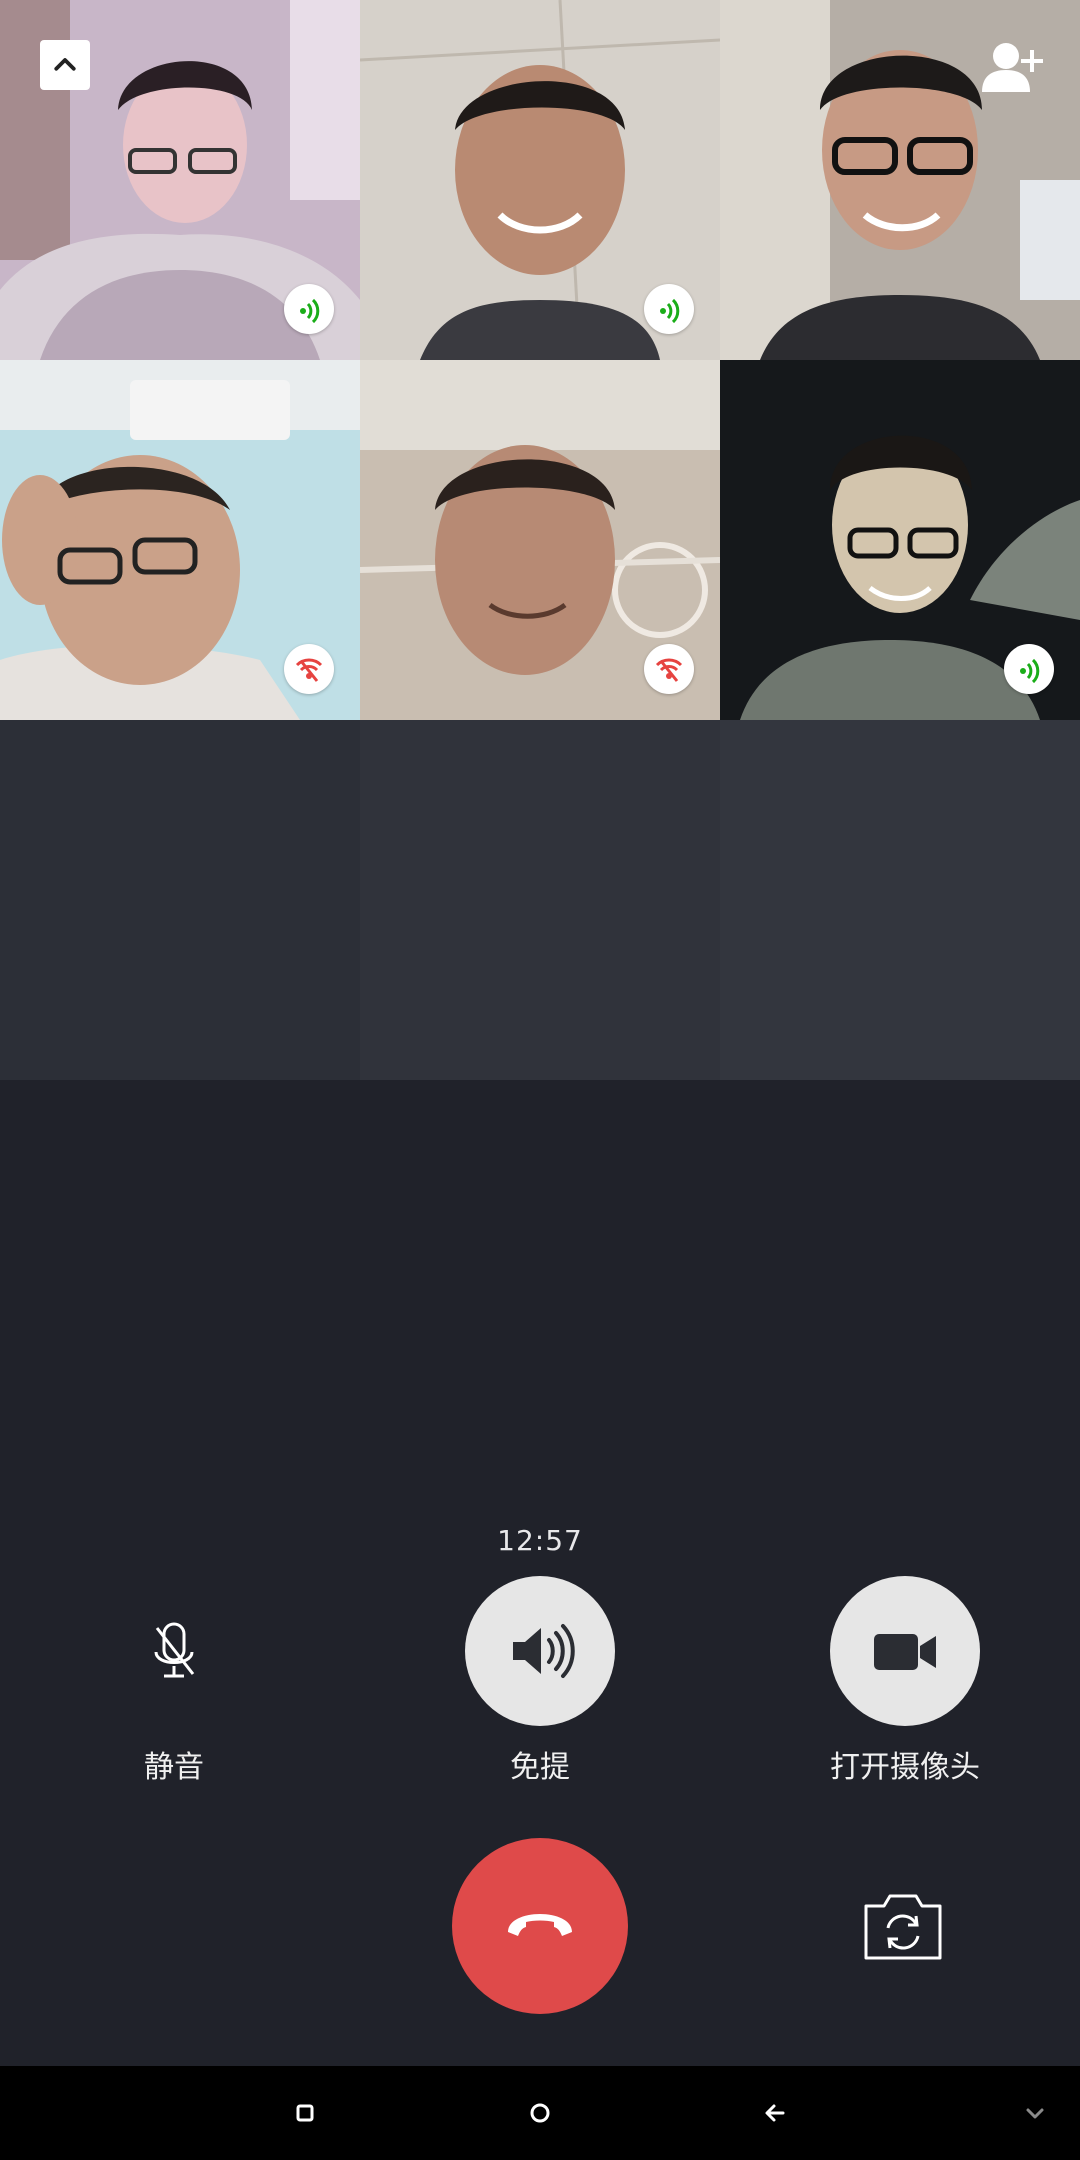 Image resolution: width=1080 pixels, height=2160 pixels. What do you see at coordinates (544, 1651) in the screenshot?
I see `speaker-icon` at bounding box center [544, 1651].